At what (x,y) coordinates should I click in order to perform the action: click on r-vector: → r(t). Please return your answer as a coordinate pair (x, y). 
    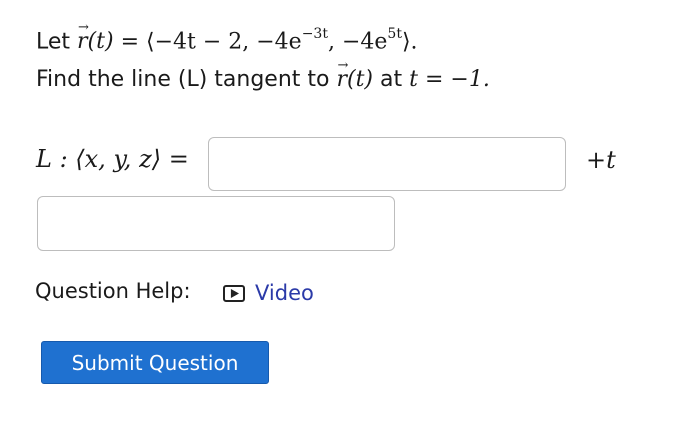
    Looking at the image, I should click on (95, 37).